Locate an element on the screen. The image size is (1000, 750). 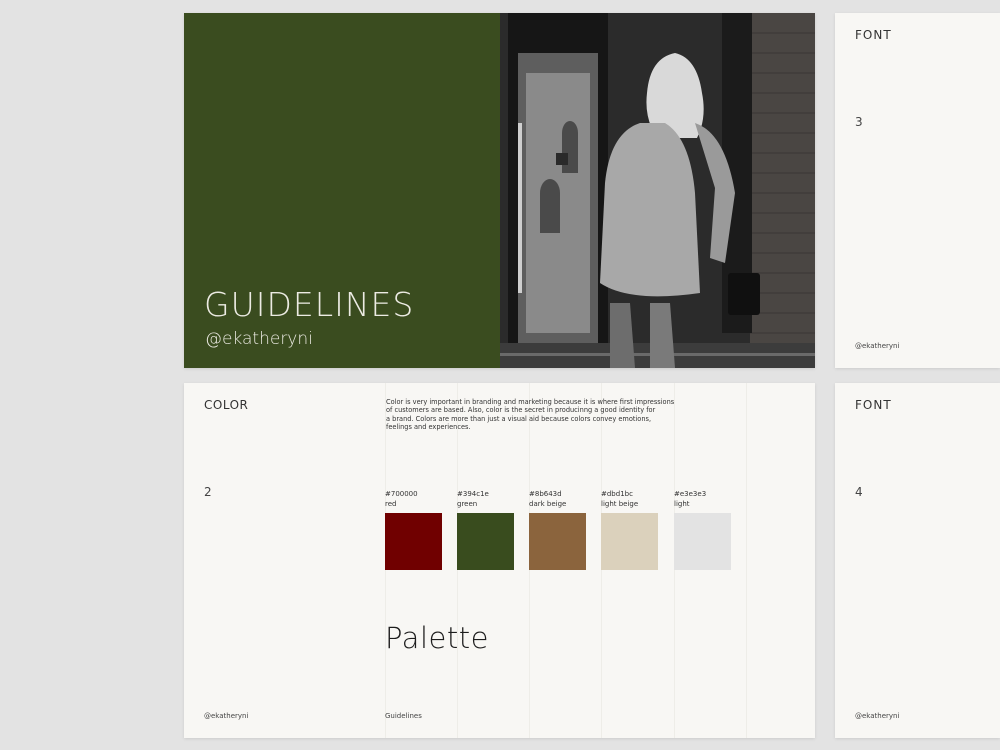
slide-footer-title: Guidelines is located at coordinates (403, 716).